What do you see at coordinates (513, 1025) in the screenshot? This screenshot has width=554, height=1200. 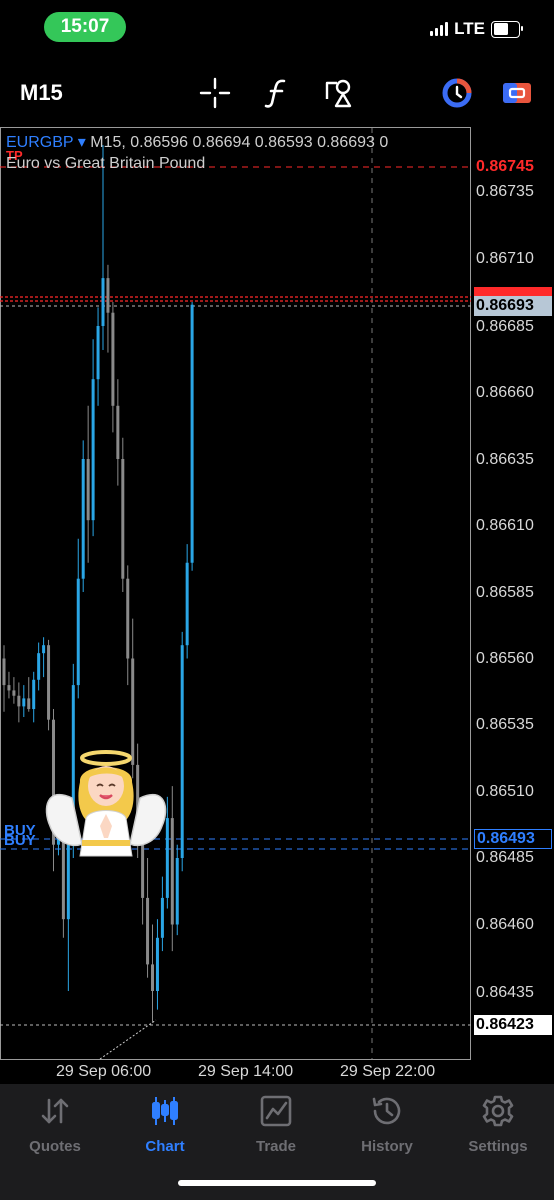 I see `low-price-label: 0.86423` at bounding box center [513, 1025].